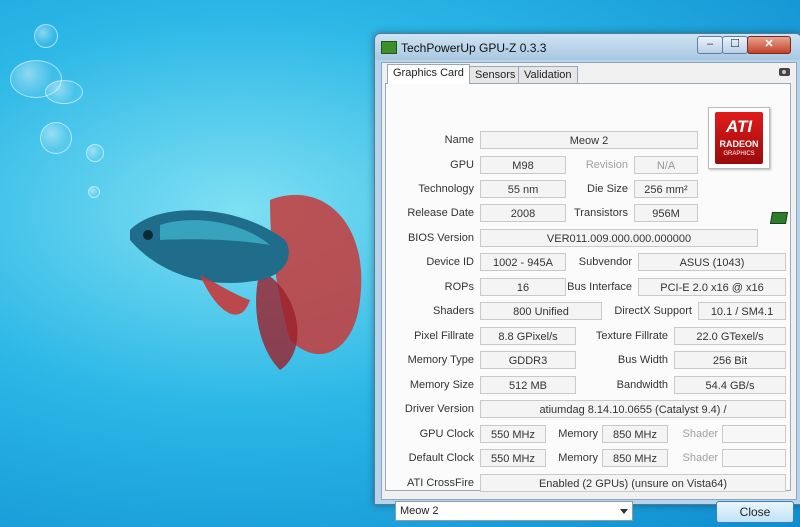 This screenshot has width=800, height=527. Describe the element at coordinates (735, 45) in the screenshot. I see `maximize-button: ☐` at that location.